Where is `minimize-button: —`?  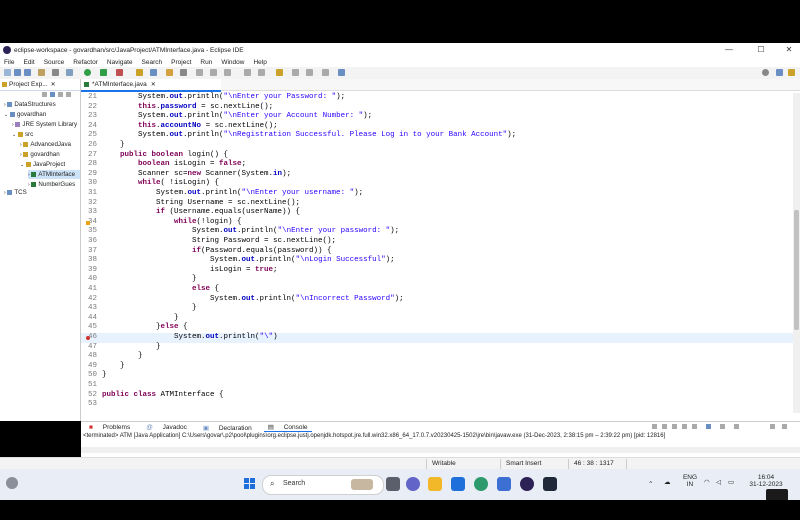 minimize-button: — is located at coordinates (729, 50).